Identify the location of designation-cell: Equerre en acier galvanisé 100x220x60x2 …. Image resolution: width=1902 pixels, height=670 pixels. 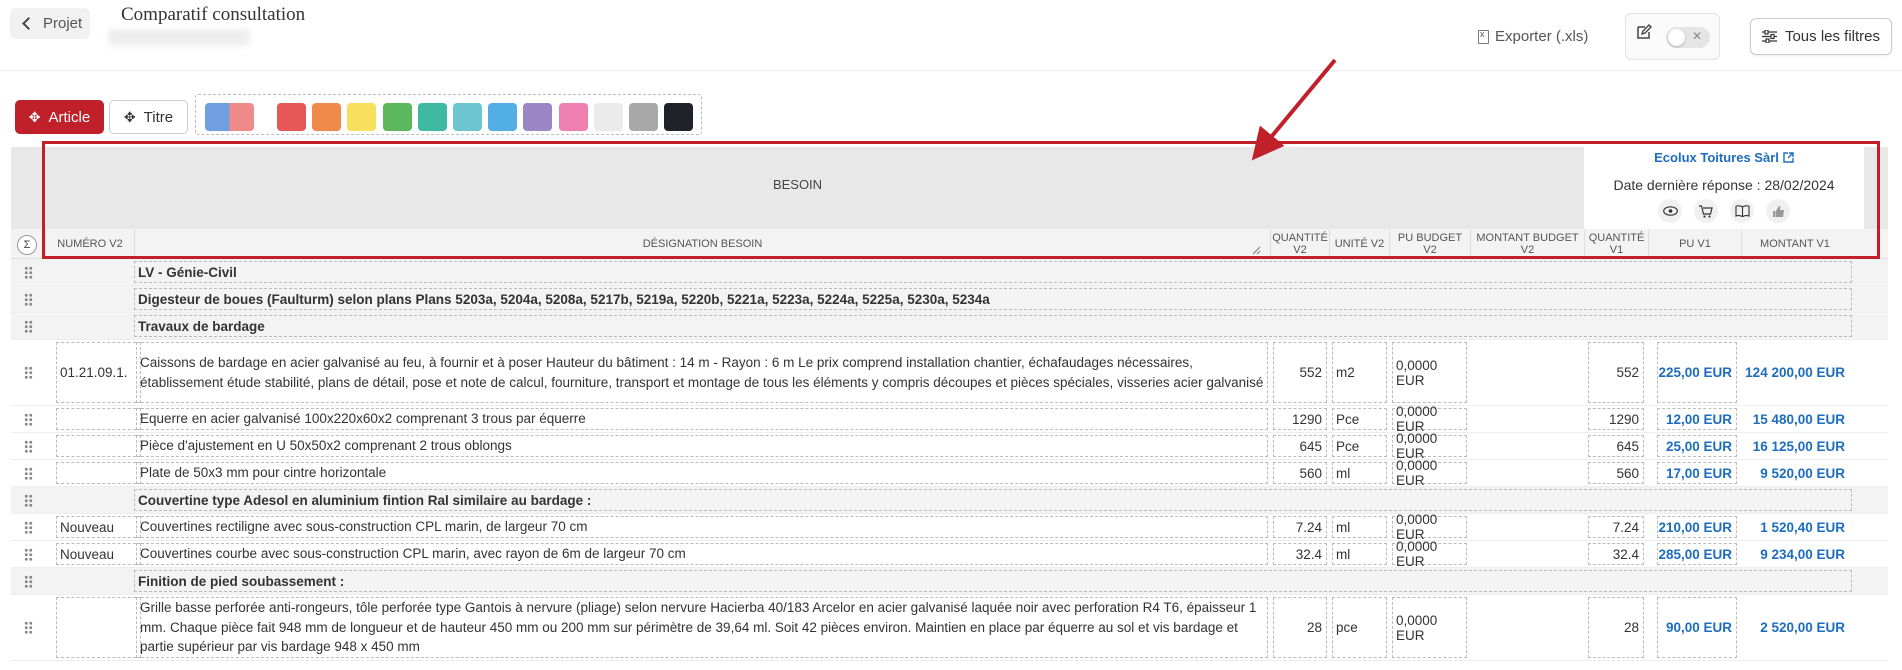
(702, 419).